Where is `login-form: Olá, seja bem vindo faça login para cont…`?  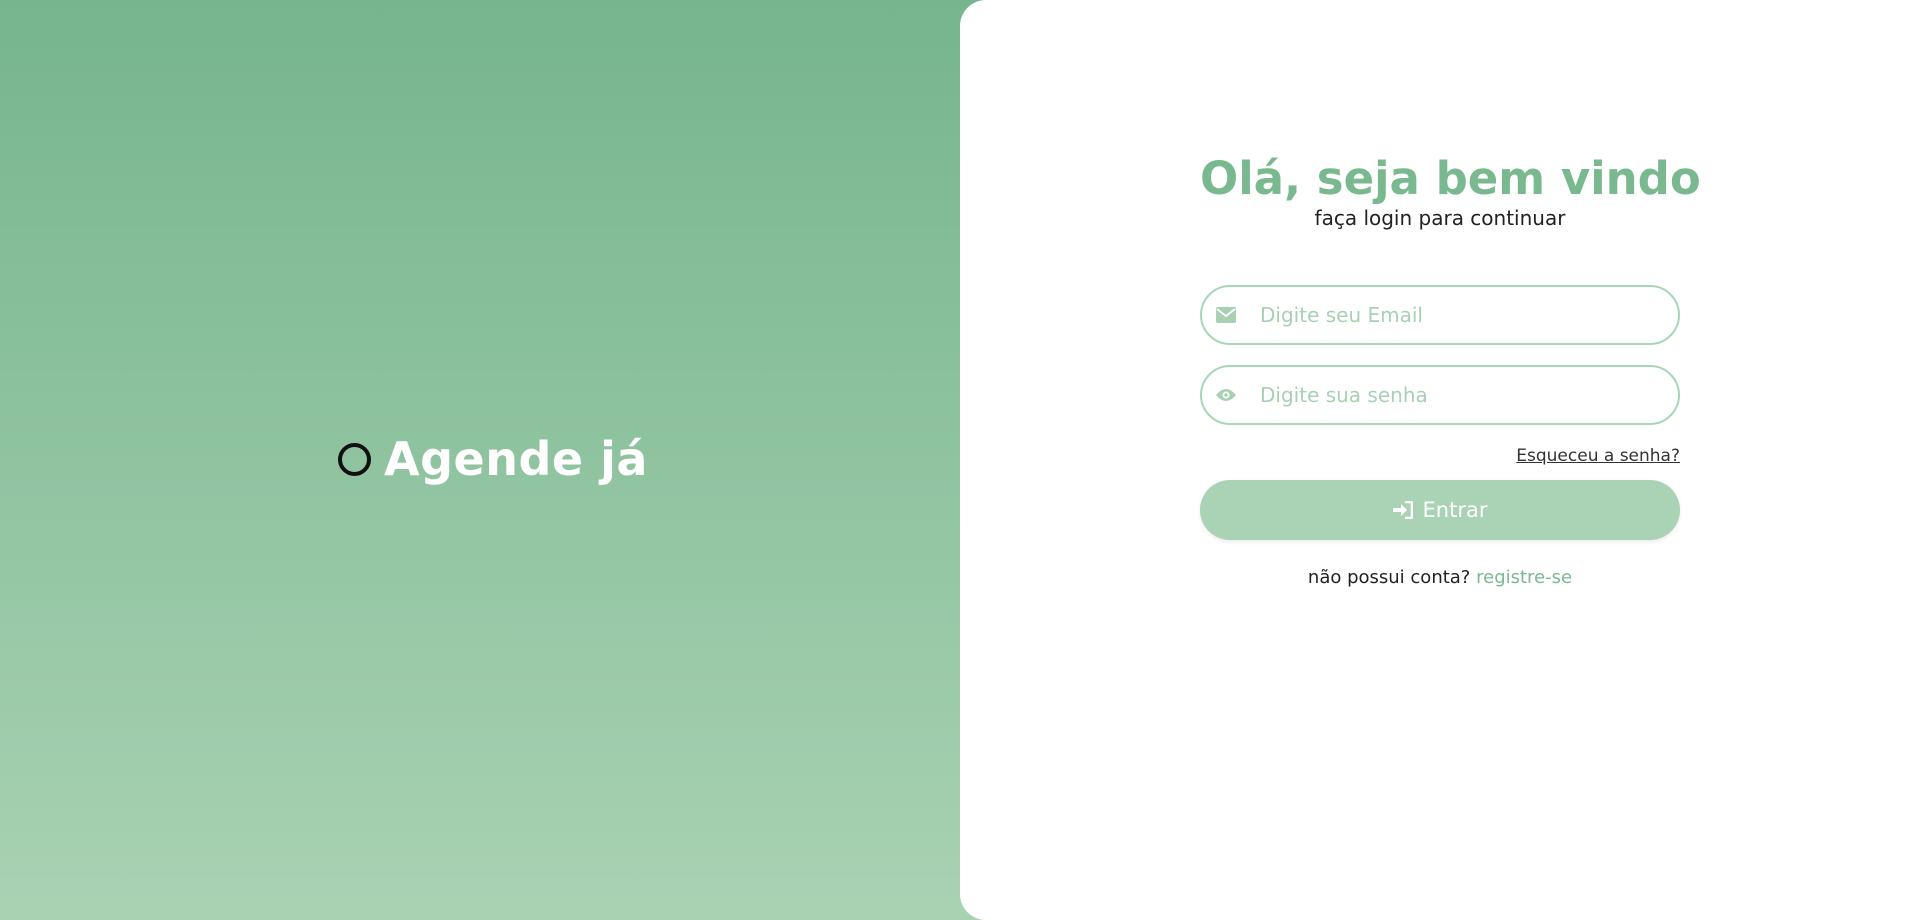 login-form: Olá, seja bem vindo faça login para cont… is located at coordinates (1450, 369).